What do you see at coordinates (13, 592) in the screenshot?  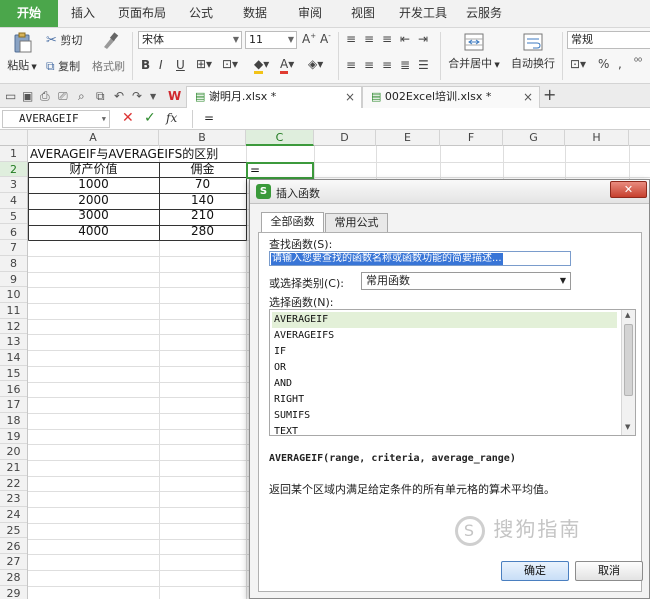 I see `row-header-29: 29` at bounding box center [13, 592].